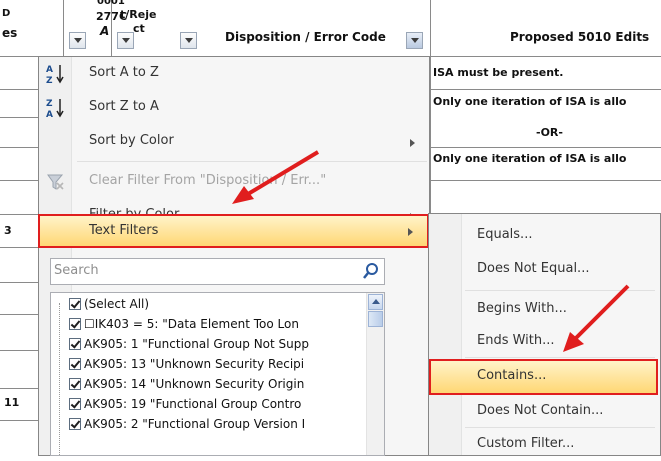 The width and height of the screenshot is (661, 461). I want to click on list-item: AK905: 1 "Functional Group Not Supp, so click(189, 347).